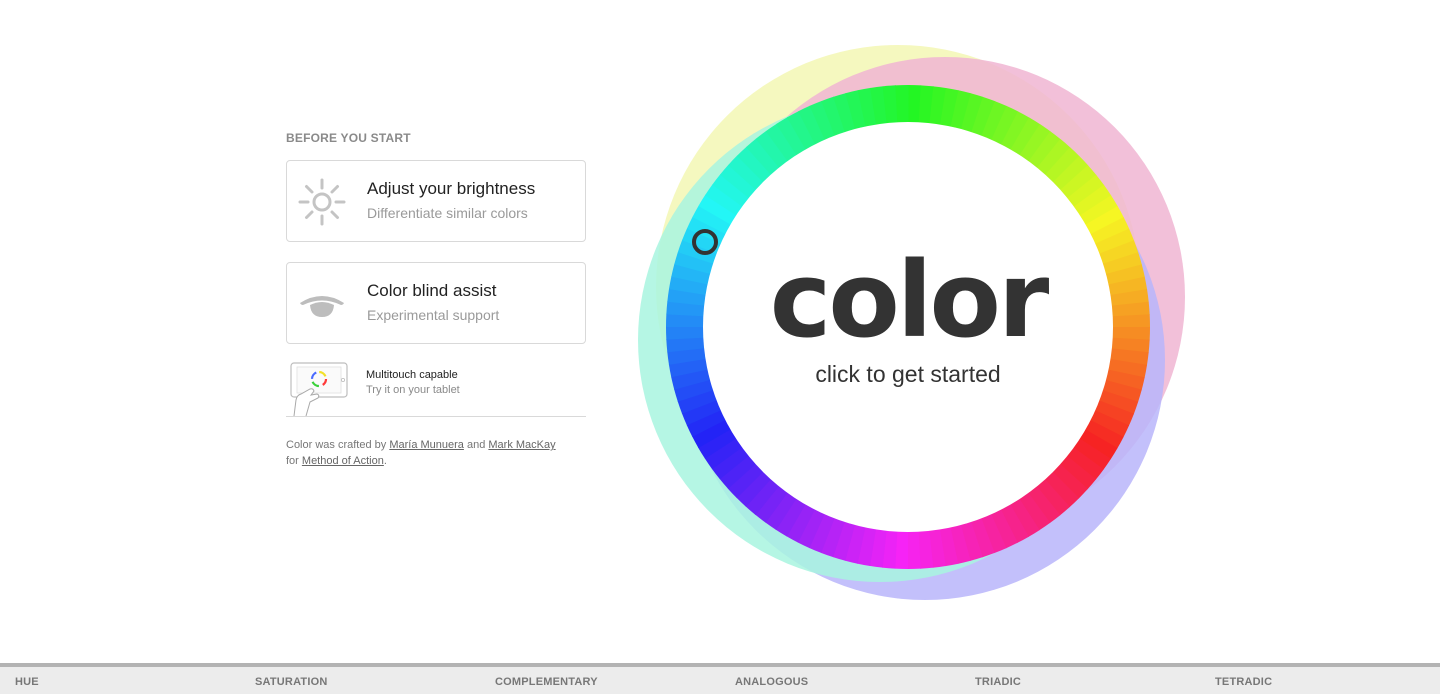  I want to click on tab-triadic: TRIADIC, so click(998, 682).